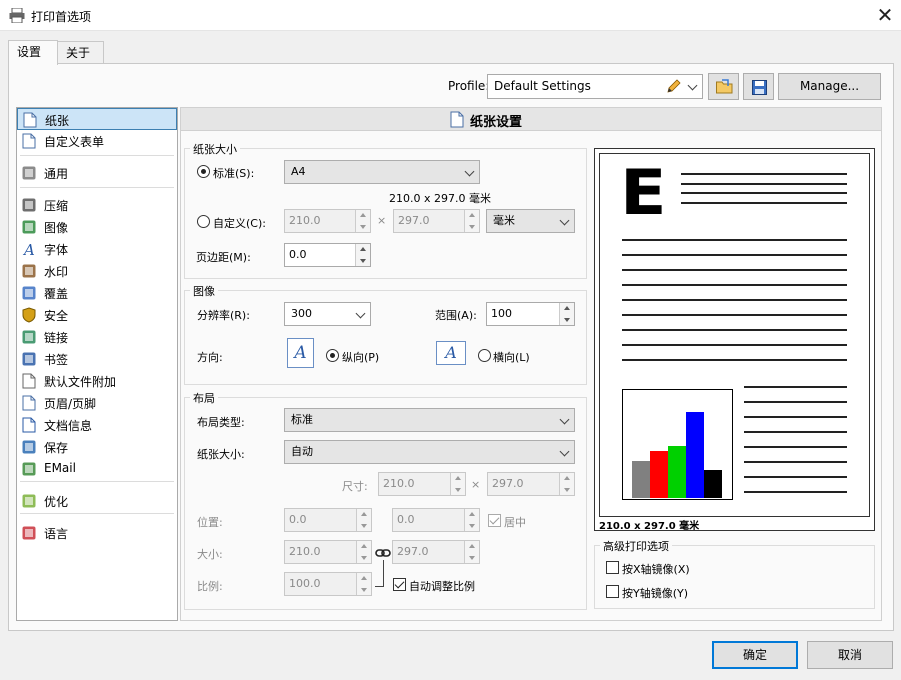  I want to click on email-icon, so click(29, 469).